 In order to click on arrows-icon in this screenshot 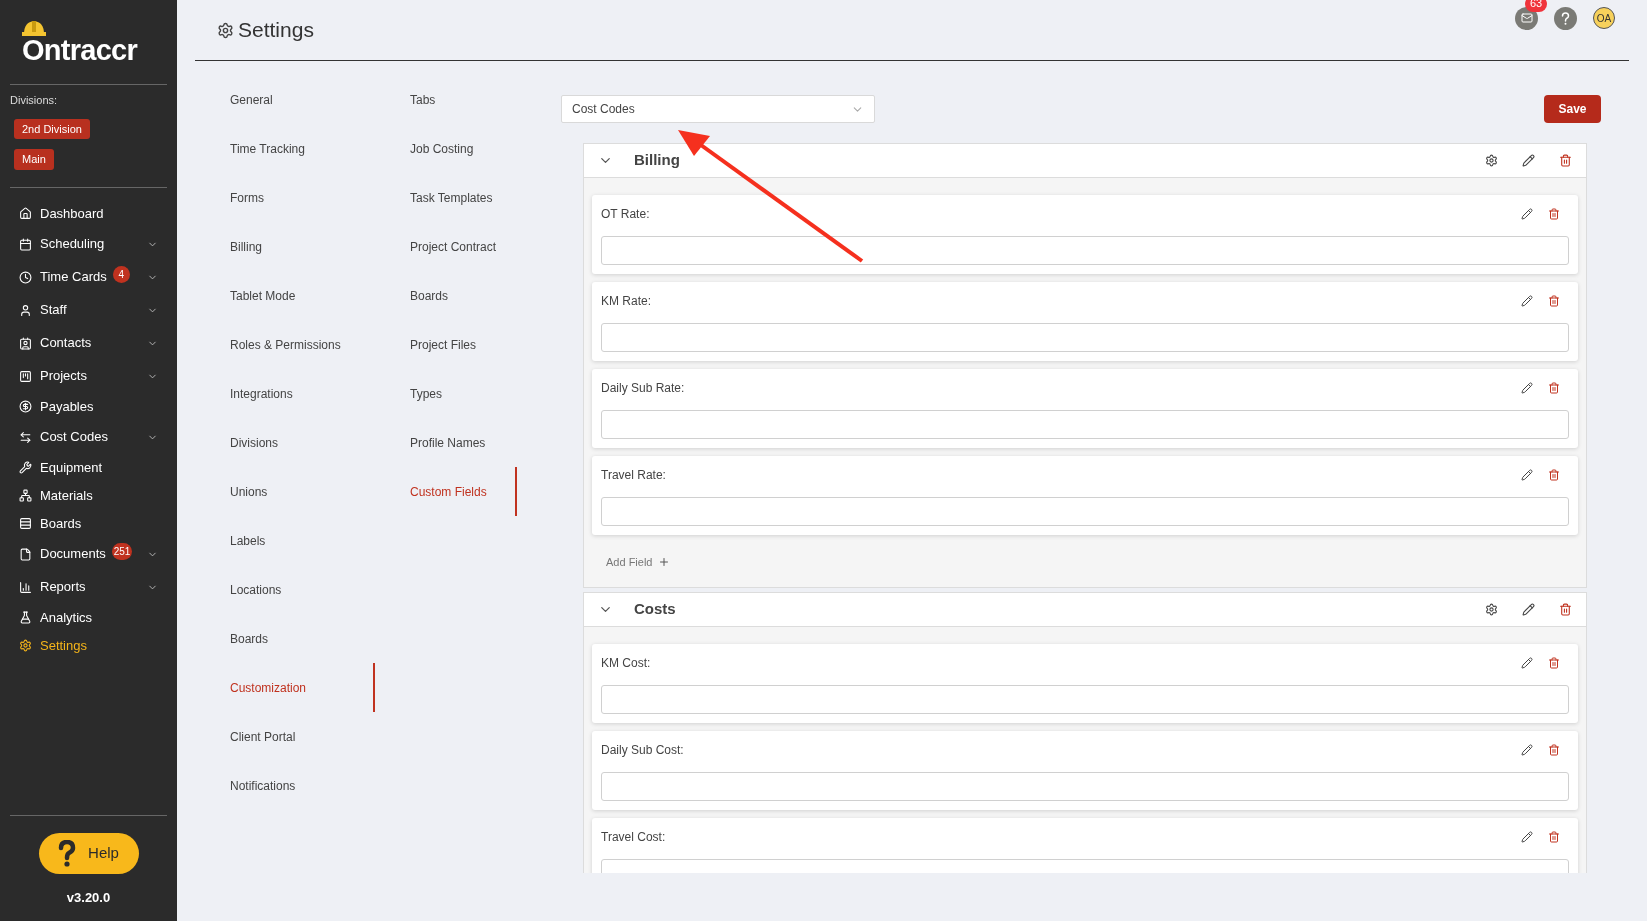, I will do `click(25, 437)`.